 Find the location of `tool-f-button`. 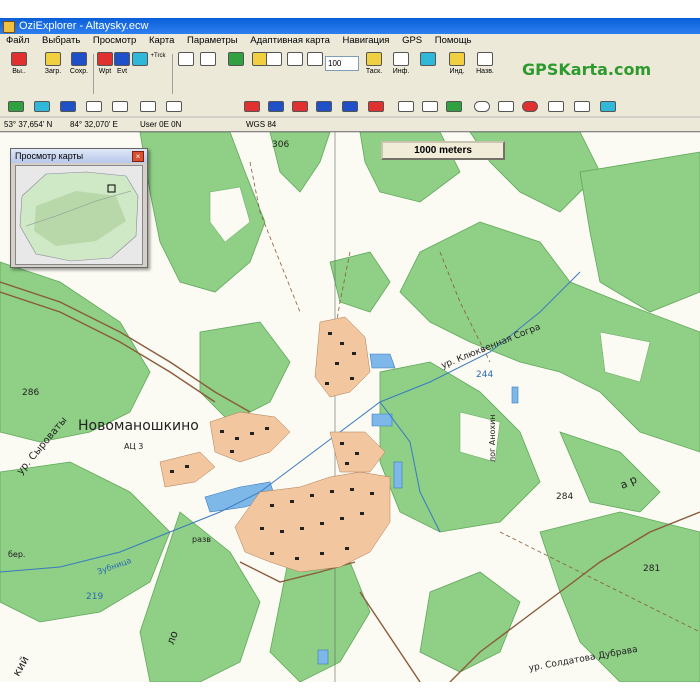

tool-f-button is located at coordinates (148, 107).